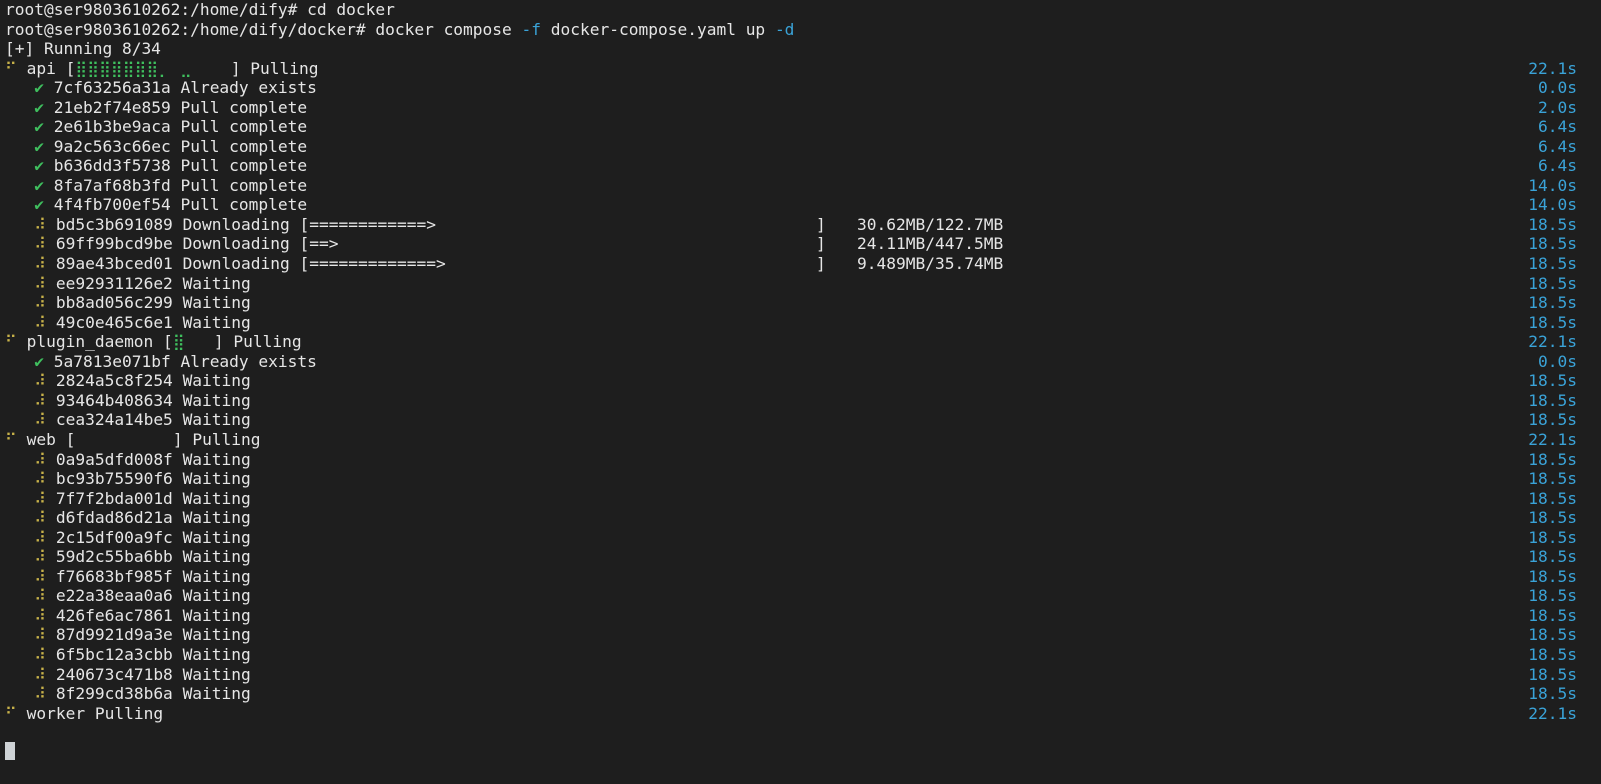 The image size is (1601, 784). What do you see at coordinates (128, 577) in the screenshot?
I see `layer-info: ⠼ f76683bf985f Waiting` at bounding box center [128, 577].